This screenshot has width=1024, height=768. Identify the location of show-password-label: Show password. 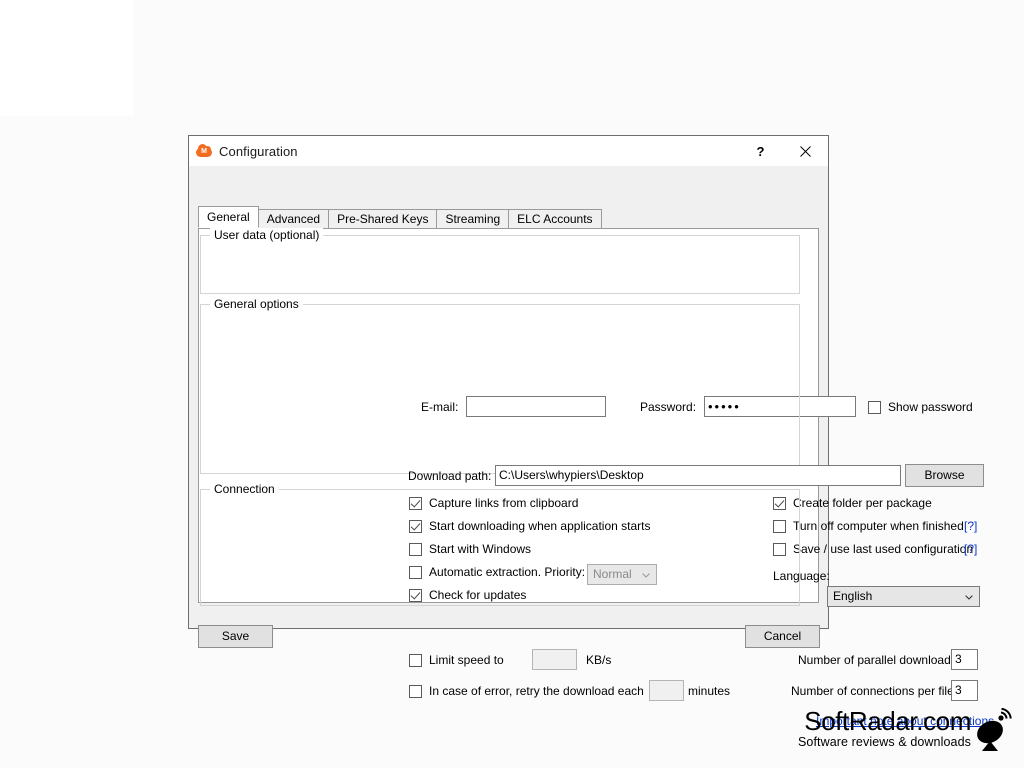
(930, 407).